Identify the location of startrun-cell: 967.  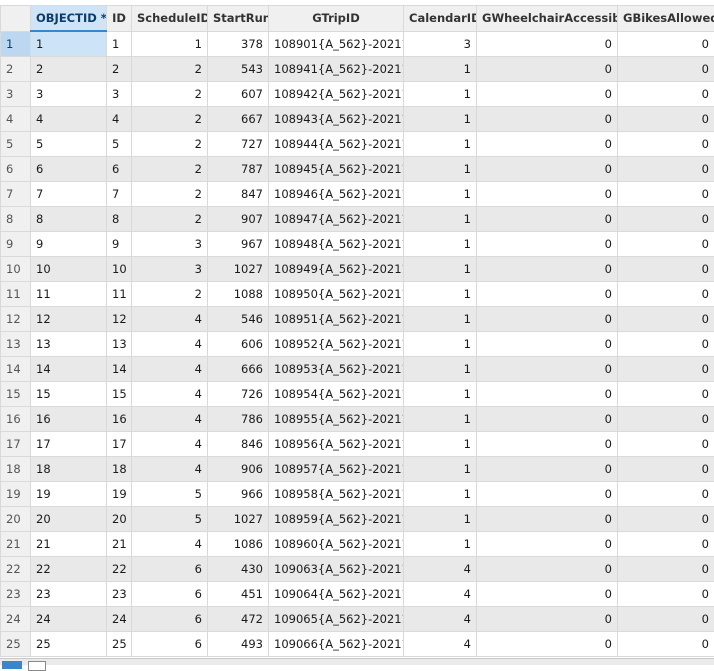
(238, 244).